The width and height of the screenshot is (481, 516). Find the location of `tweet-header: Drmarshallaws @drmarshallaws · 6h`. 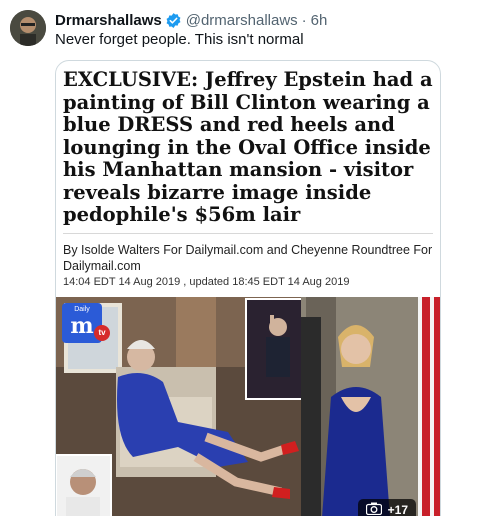

tweet-header: Drmarshallaws @drmarshallaws · 6h is located at coordinates (264, 20).